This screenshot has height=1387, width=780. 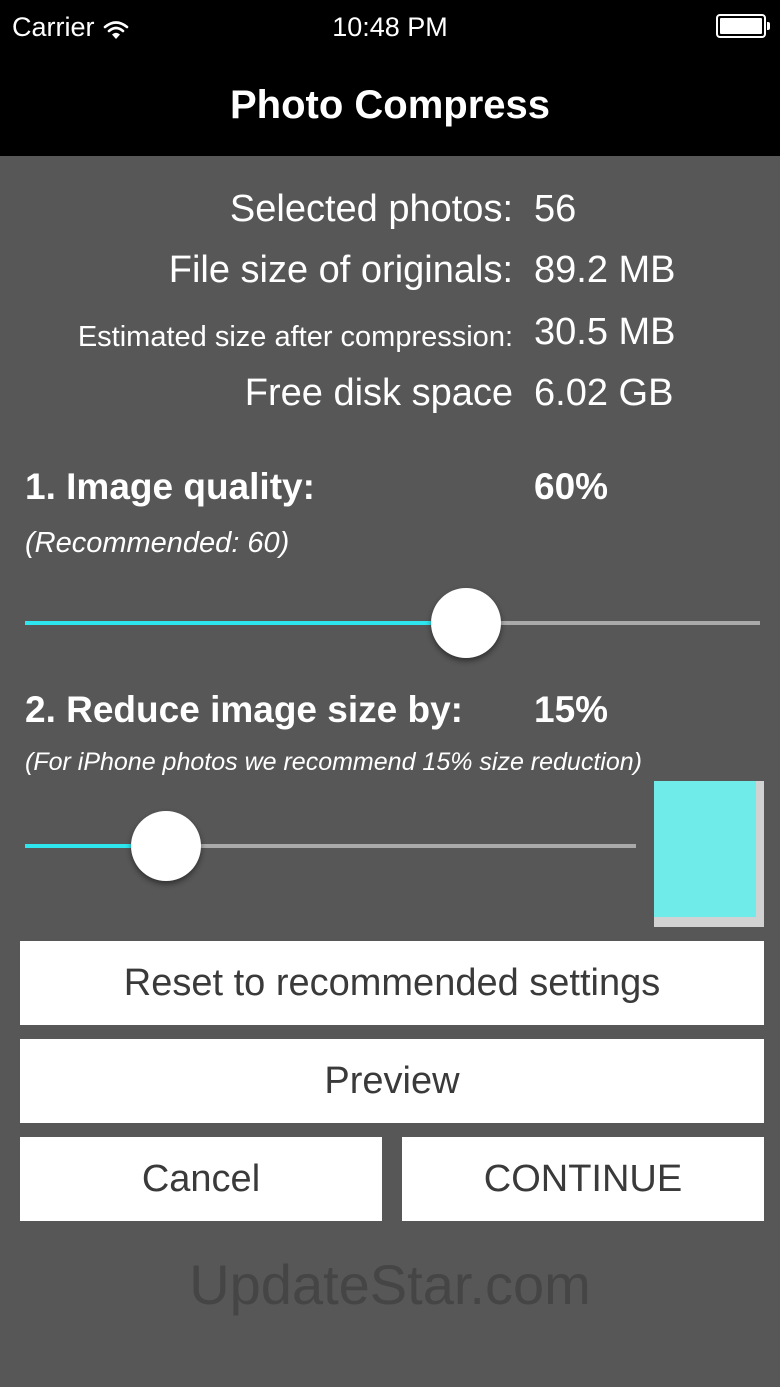 I want to click on file-size-row: File size of originals: 89.2 MB, so click(x=390, y=274).